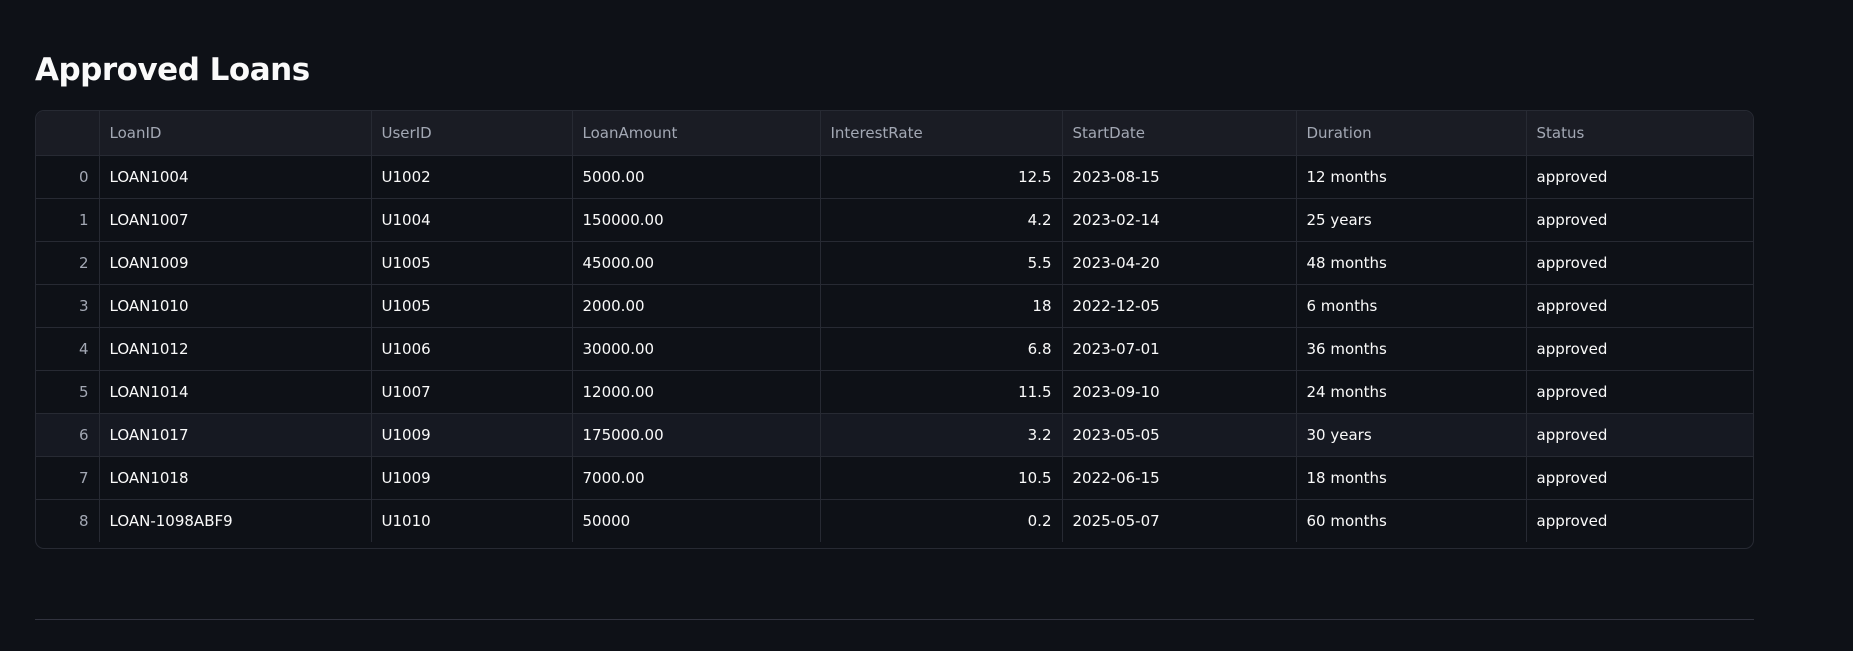 The width and height of the screenshot is (1853, 651). What do you see at coordinates (1179, 349) in the screenshot?
I see `cell-startdate: 2023-07-01` at bounding box center [1179, 349].